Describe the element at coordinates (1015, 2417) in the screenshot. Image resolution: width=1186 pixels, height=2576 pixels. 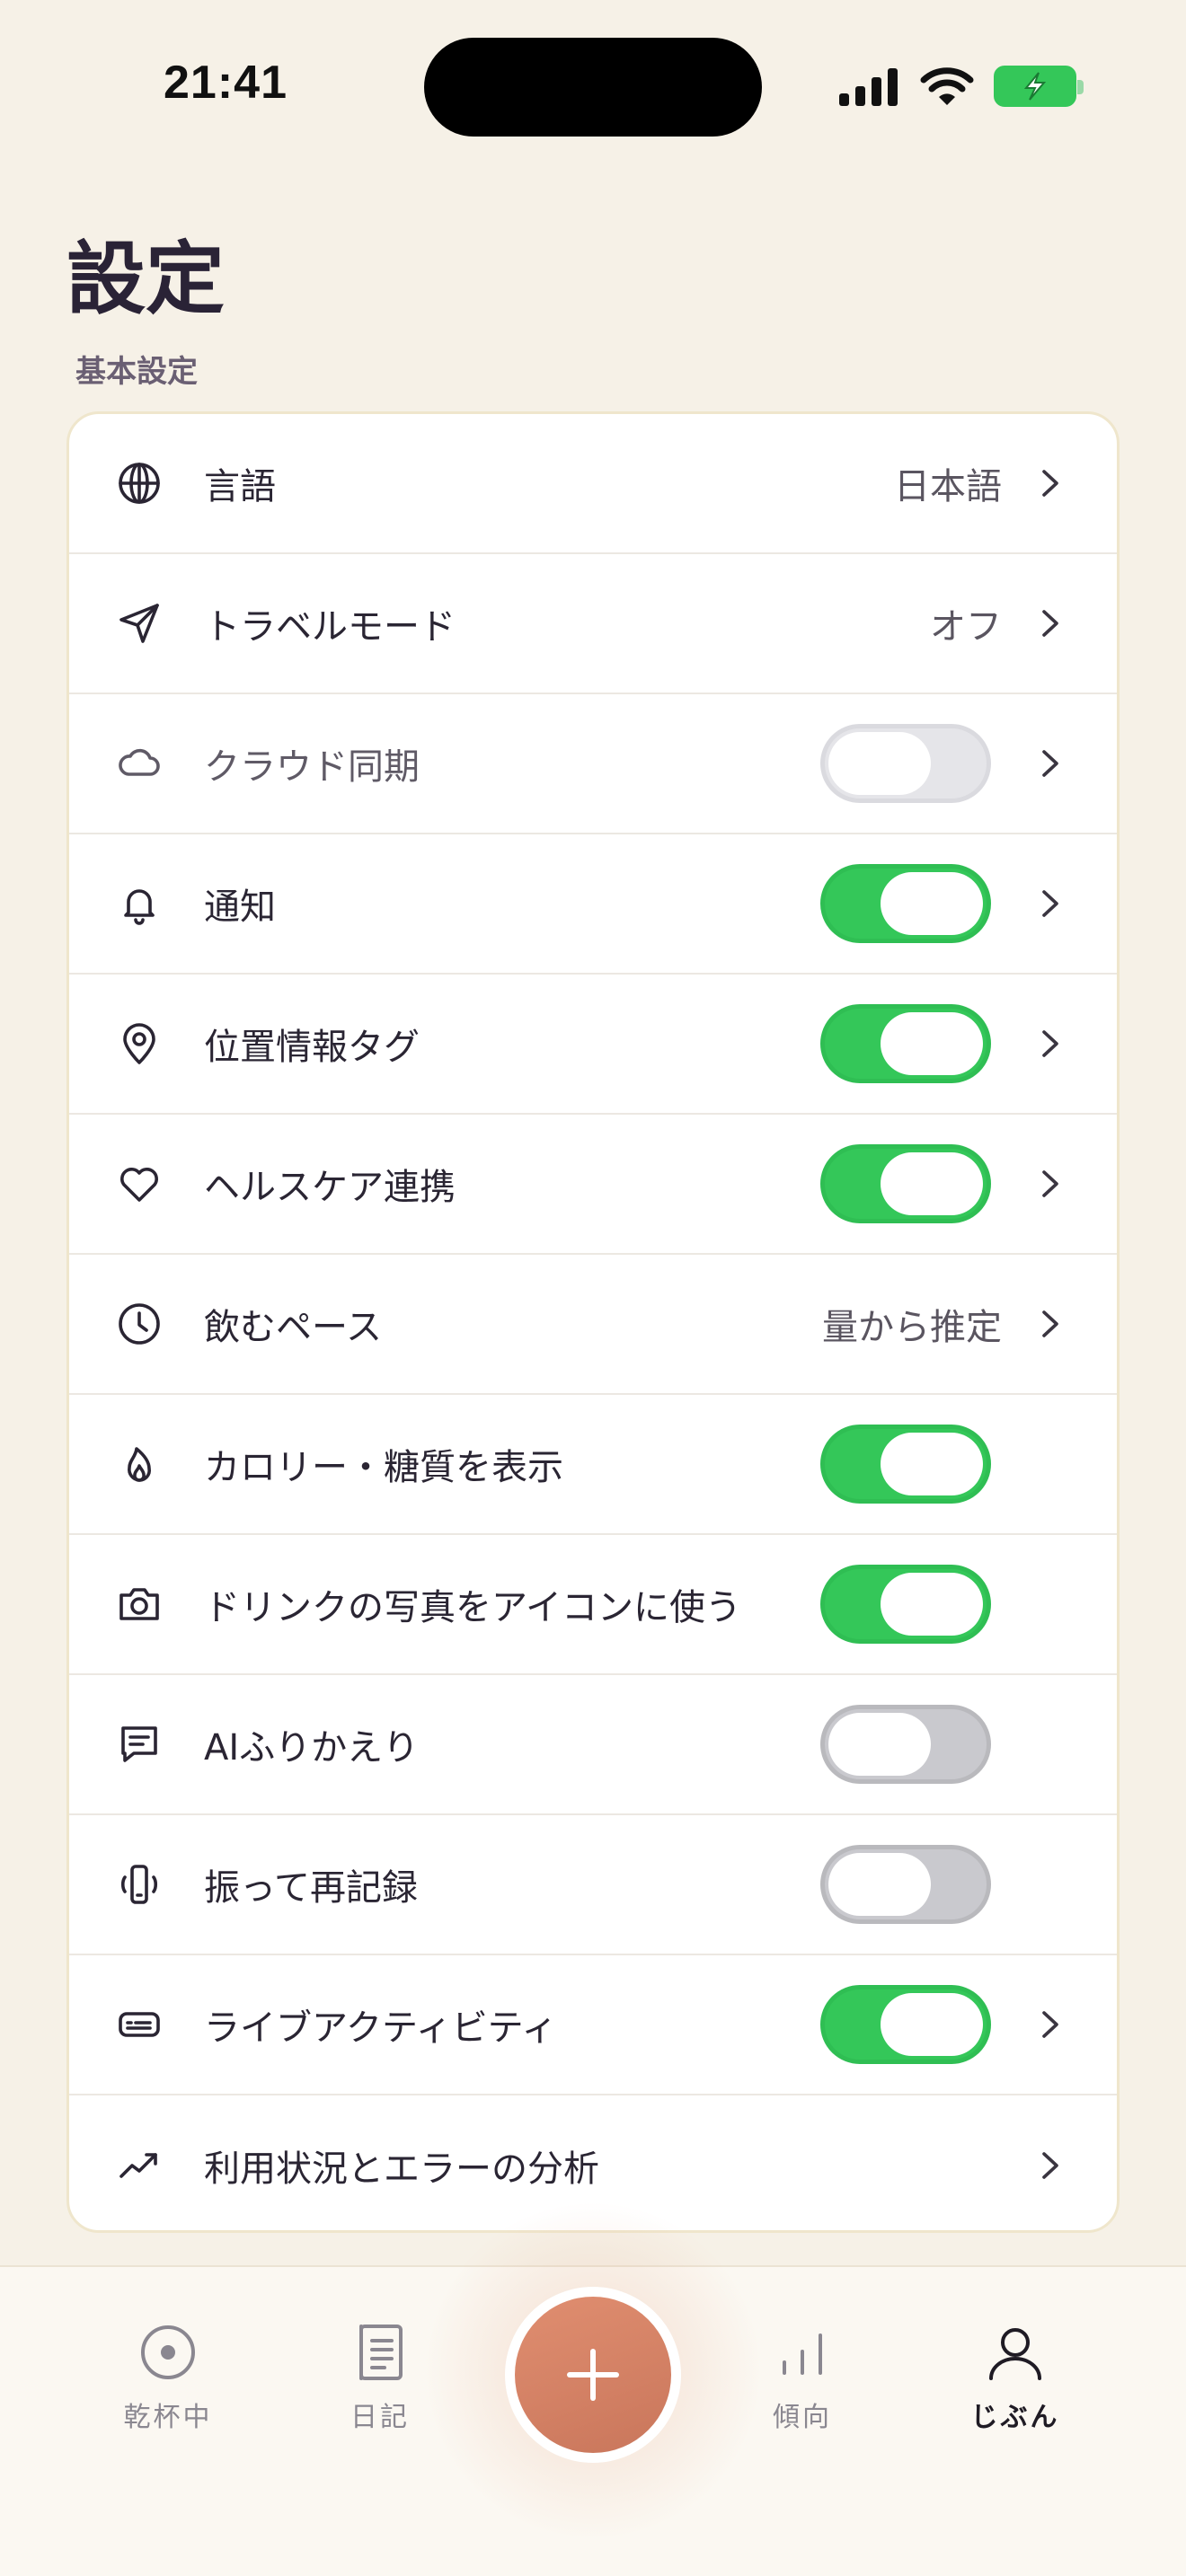
I see `tab-label: じぶん` at that location.